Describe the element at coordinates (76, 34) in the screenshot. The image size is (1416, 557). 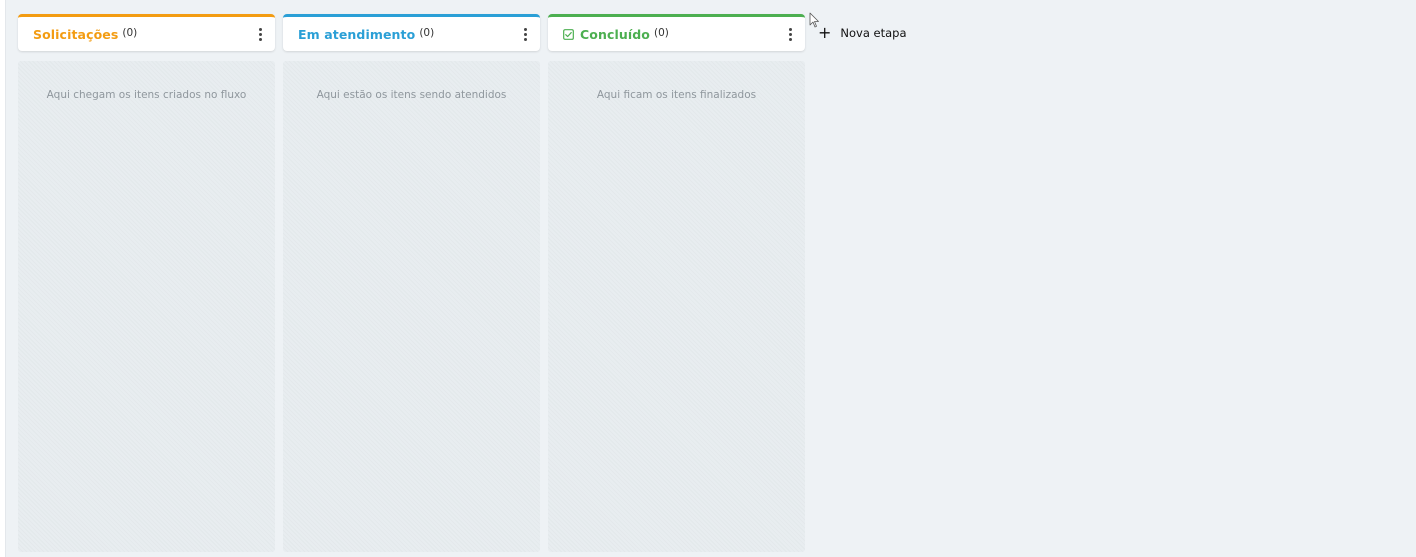
I see `column-title: Solicitações` at that location.